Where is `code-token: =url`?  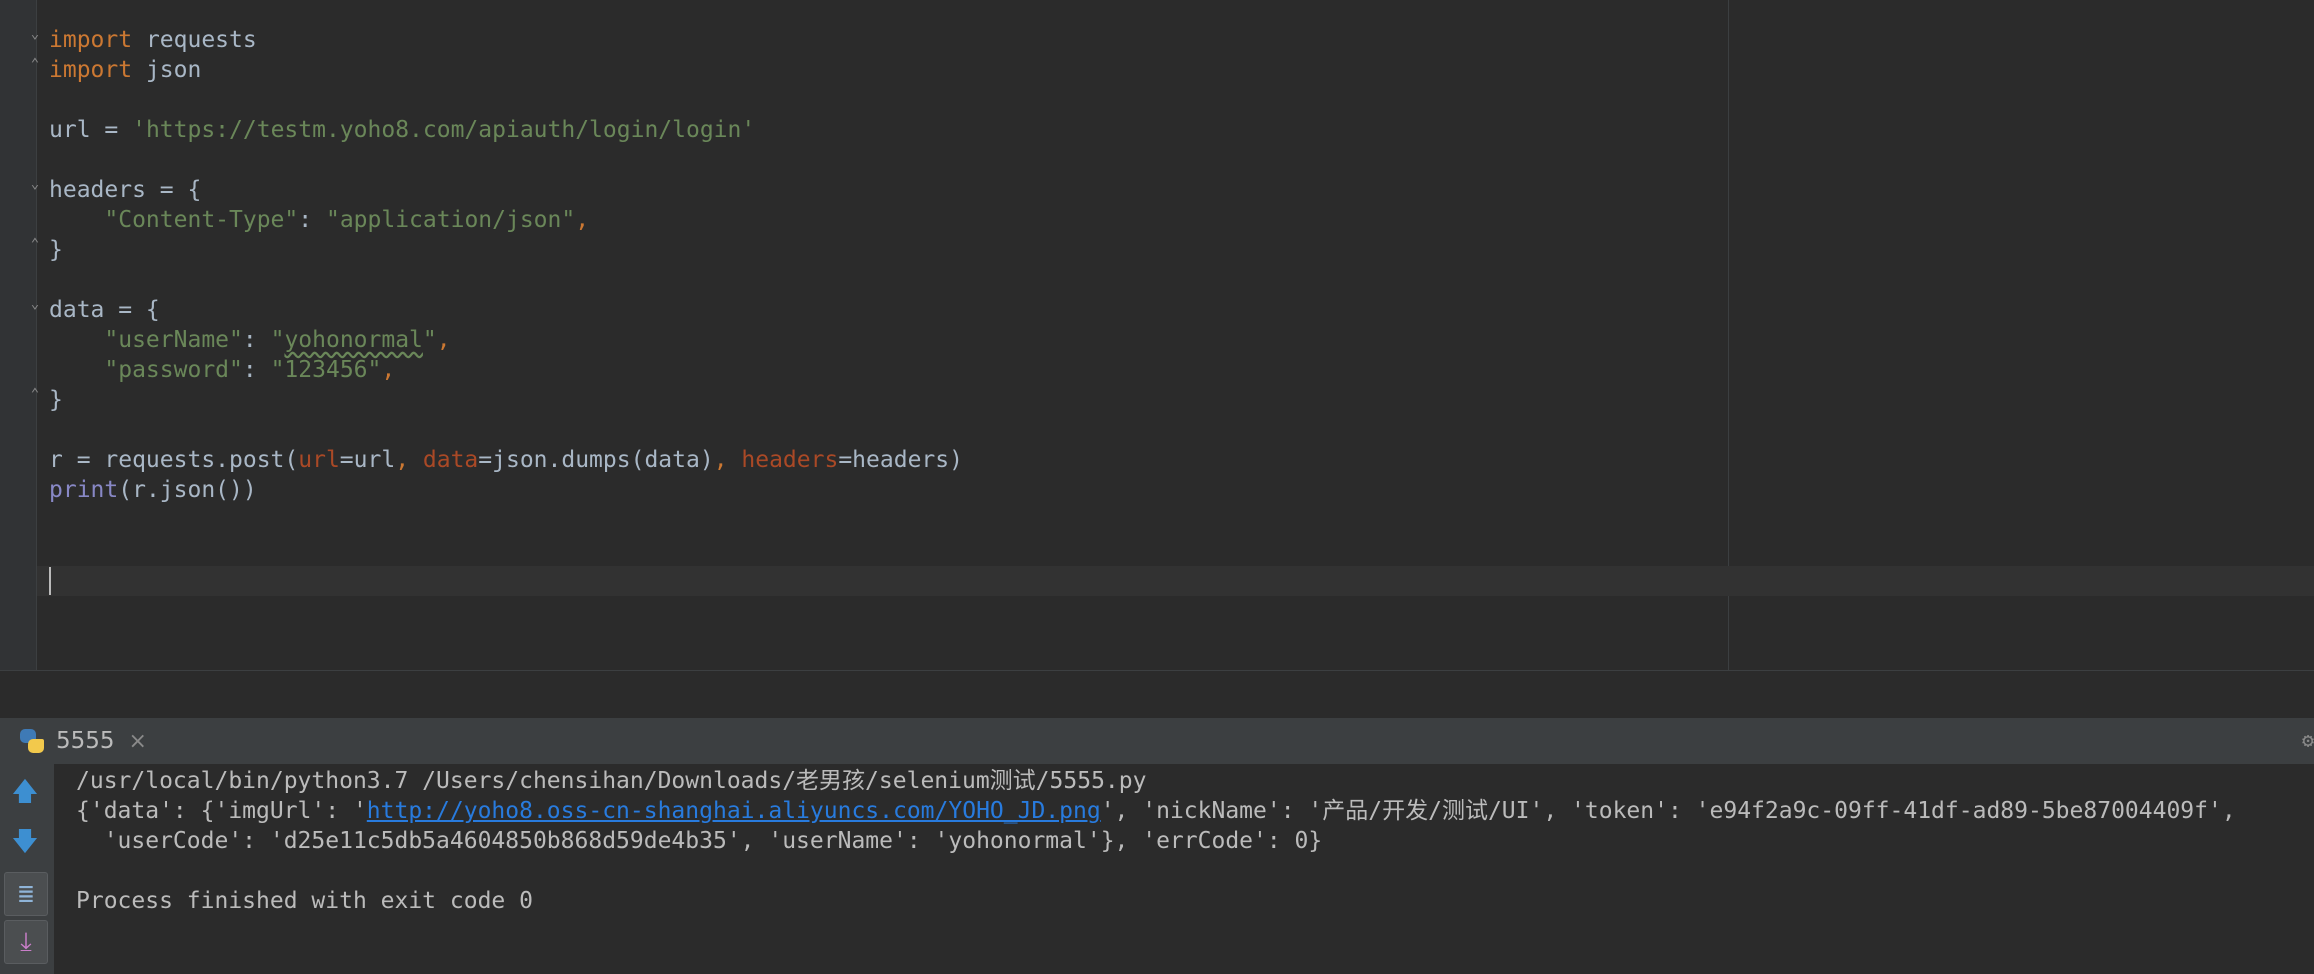 code-token: =url is located at coordinates (367, 460).